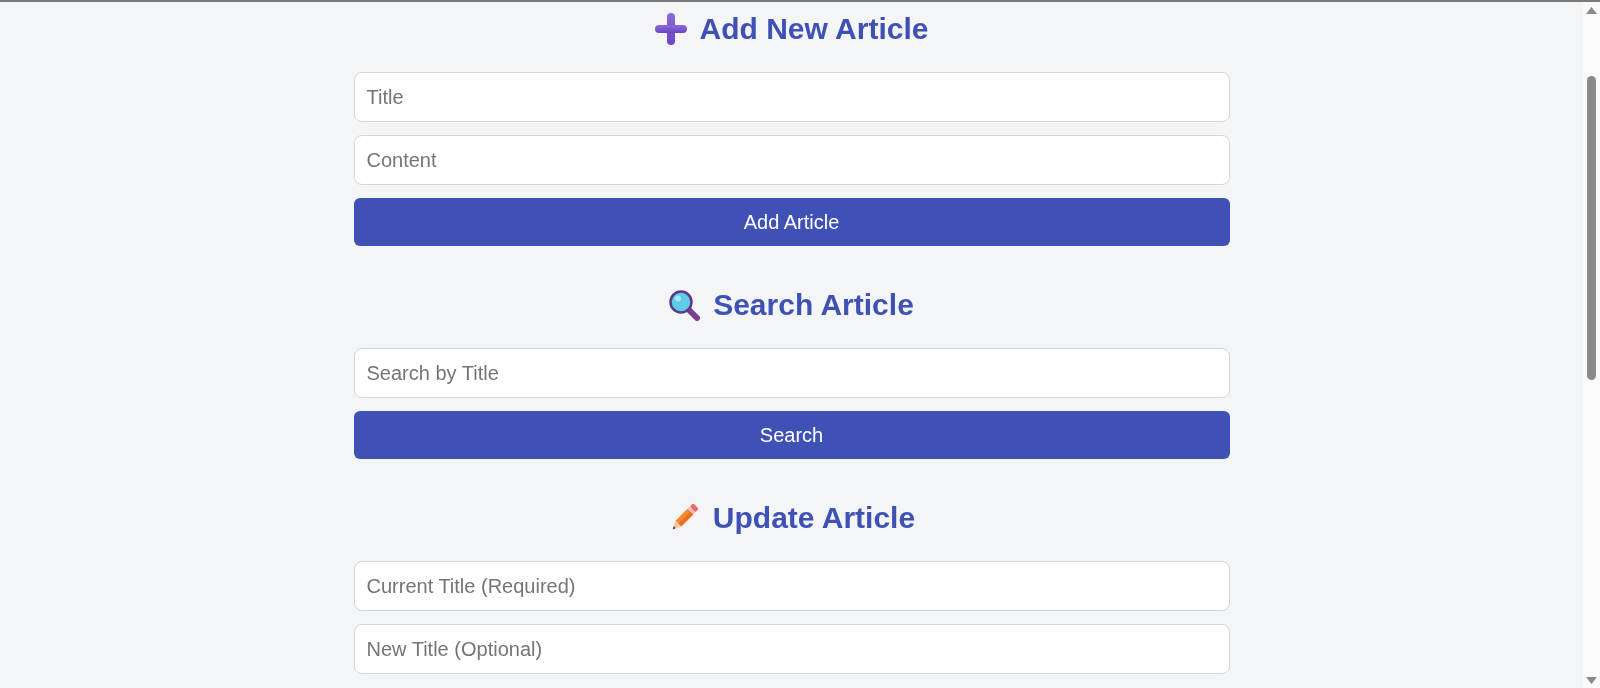 Image resolution: width=1600 pixels, height=688 pixels. I want to click on section-heading: Update Article, so click(814, 518).